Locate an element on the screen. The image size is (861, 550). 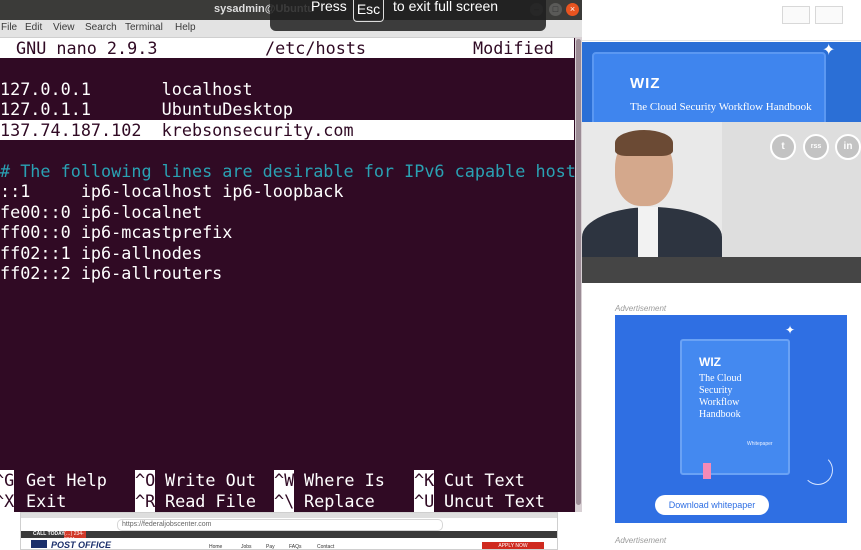
menu-help: Help is located at coordinates (185, 27).